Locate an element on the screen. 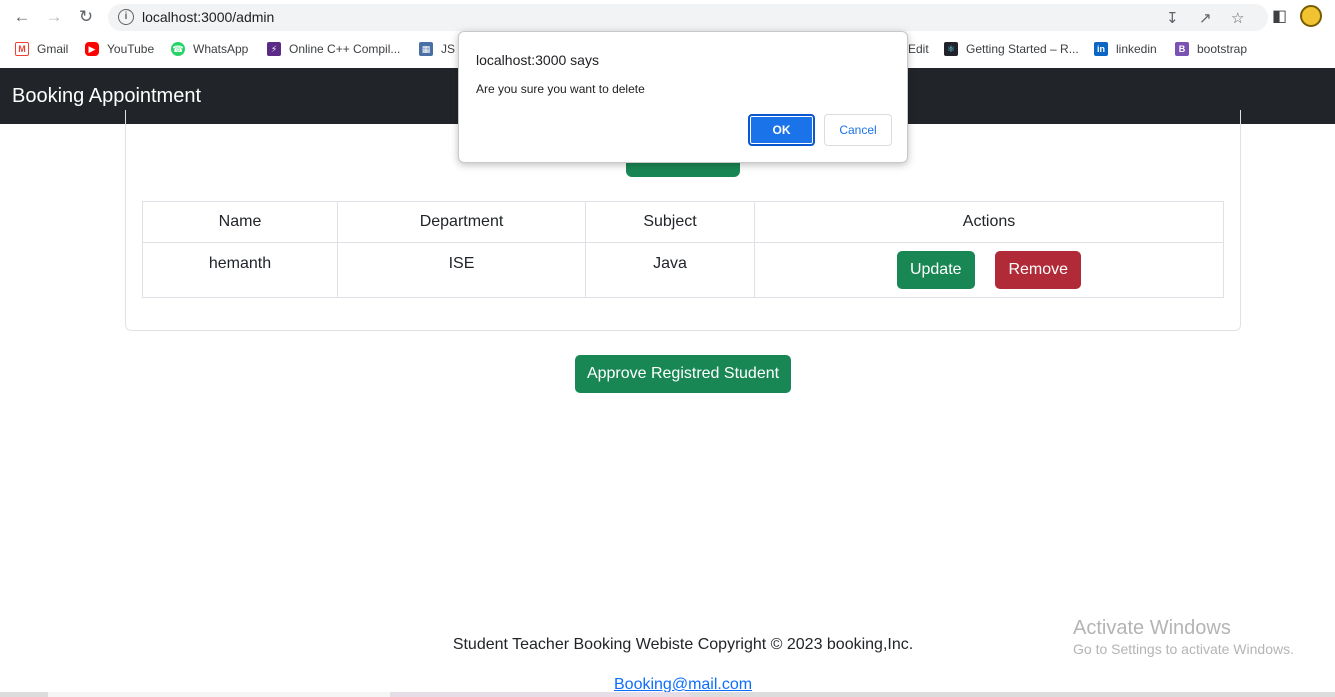 This screenshot has height=697, width=1335. bookmark-label: Edit is located at coordinates (918, 49).